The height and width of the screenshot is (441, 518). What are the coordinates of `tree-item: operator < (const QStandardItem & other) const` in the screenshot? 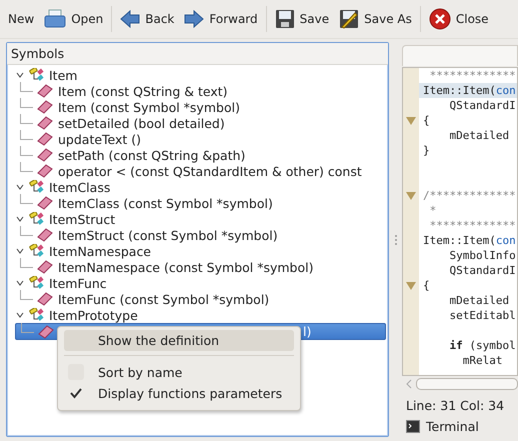 It's located at (201, 171).